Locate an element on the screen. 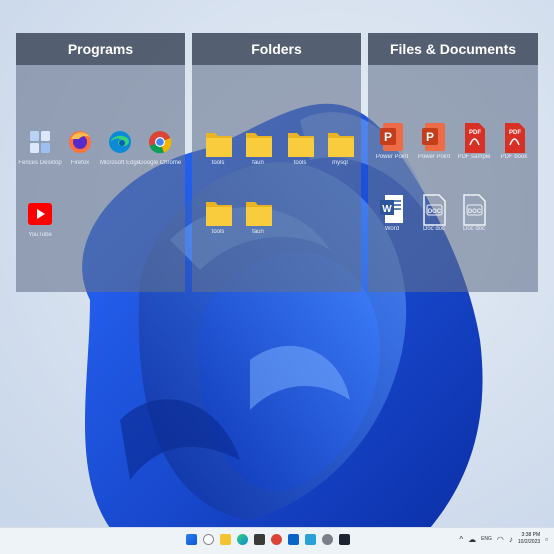 This screenshot has height=554, width=554. desktop-item-word: W Word is located at coordinates (392, 212).